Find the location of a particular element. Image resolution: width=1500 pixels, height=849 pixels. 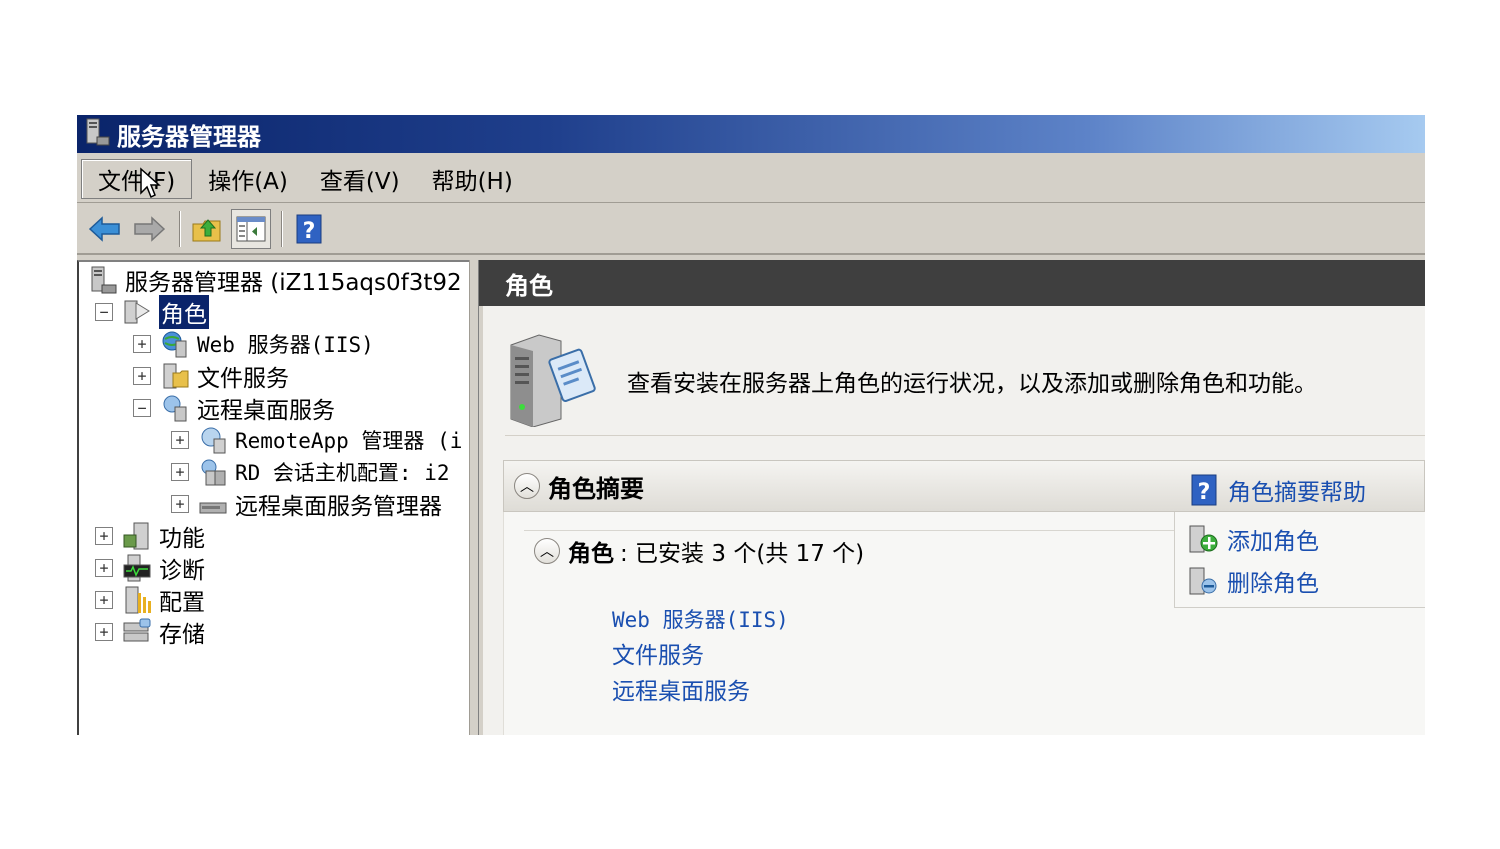

tree-label: 服务器管理器 (iZ115aqs0f3t92 is located at coordinates (293, 283).